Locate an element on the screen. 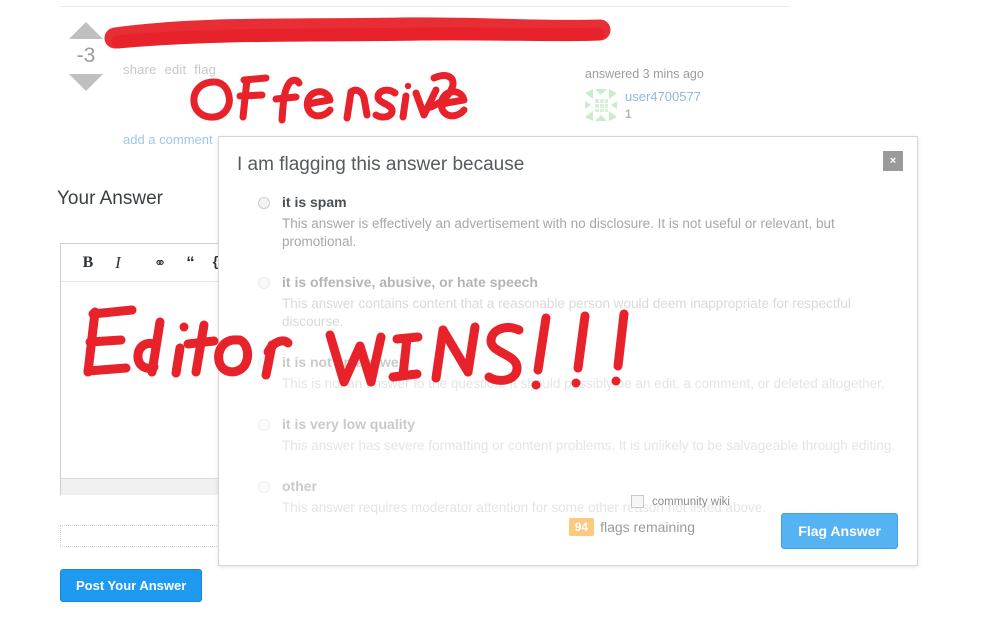  vote-count: -3 is located at coordinates (86, 55).